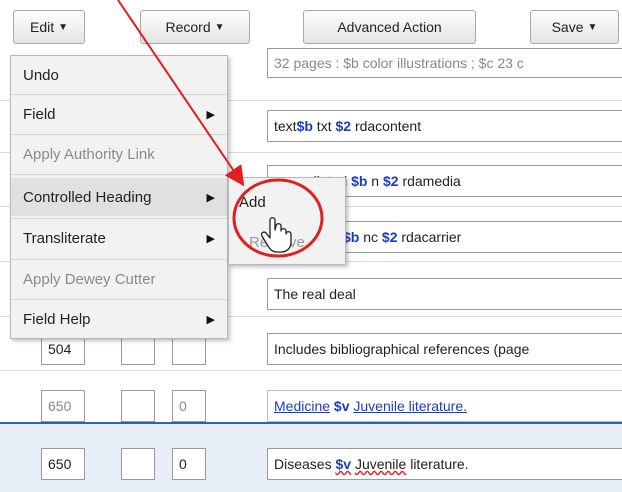 The height and width of the screenshot is (492, 622). I want to click on field-content-500: The real deal, so click(444, 294).